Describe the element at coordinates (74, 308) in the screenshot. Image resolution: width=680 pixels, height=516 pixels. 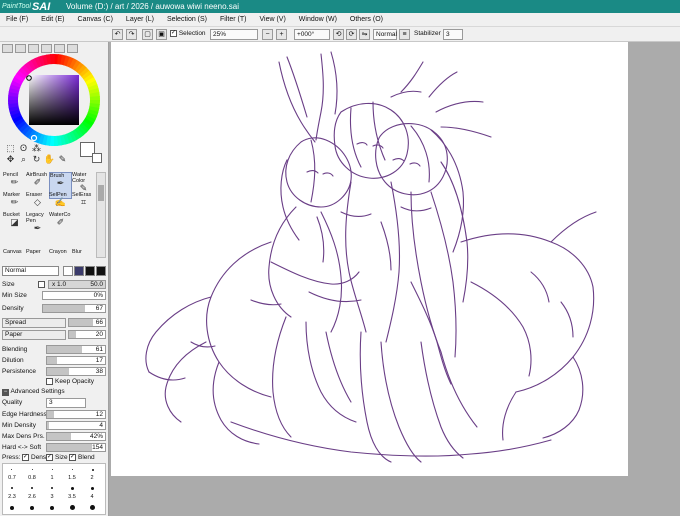
I see `density-slider: 67` at that location.